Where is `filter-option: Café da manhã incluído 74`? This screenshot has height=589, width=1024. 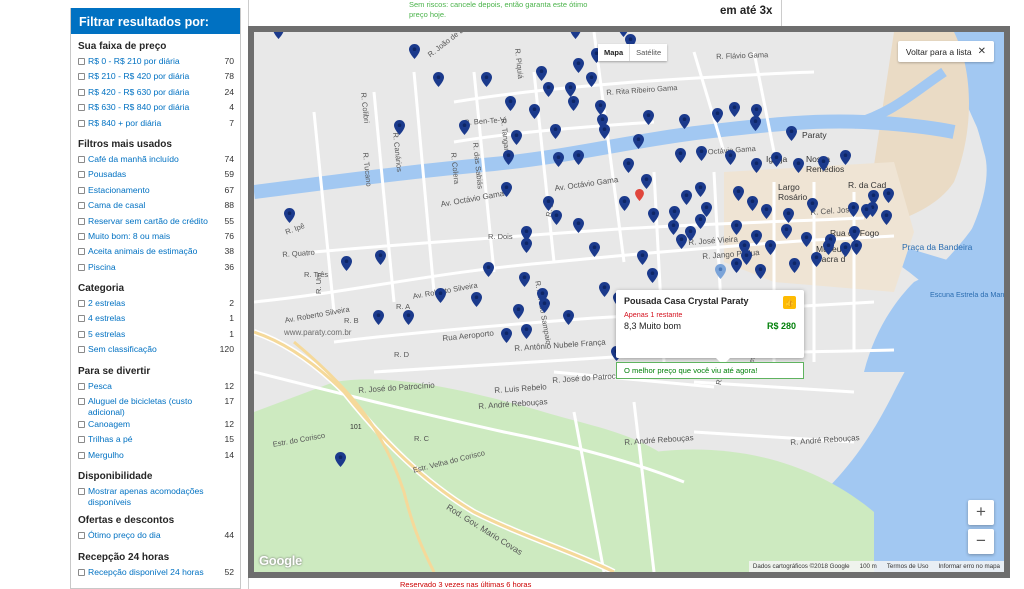
filter-option: Café da manhã incluído 74 is located at coordinates (156, 160).